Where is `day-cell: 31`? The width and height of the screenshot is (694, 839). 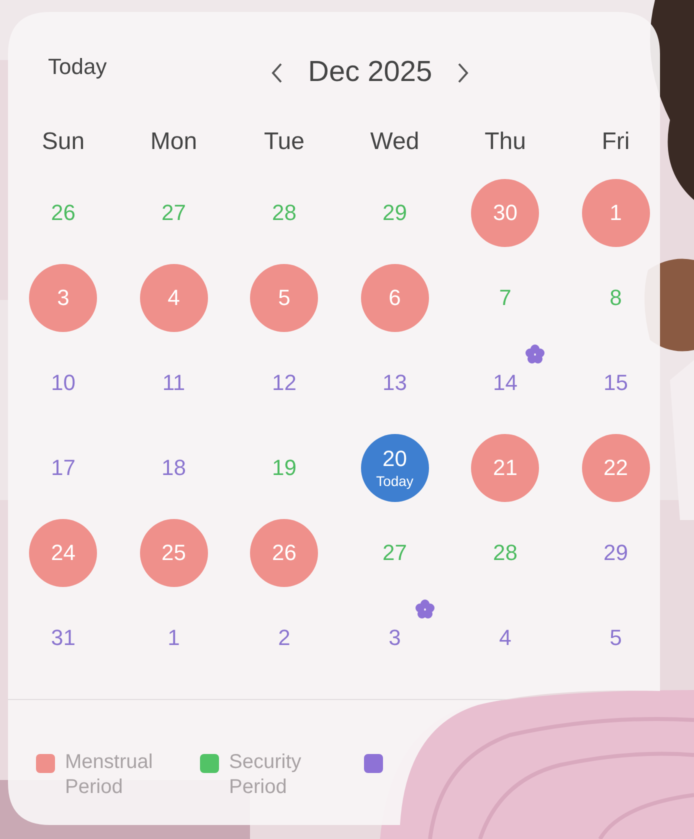
day-cell: 31 is located at coordinates (63, 638).